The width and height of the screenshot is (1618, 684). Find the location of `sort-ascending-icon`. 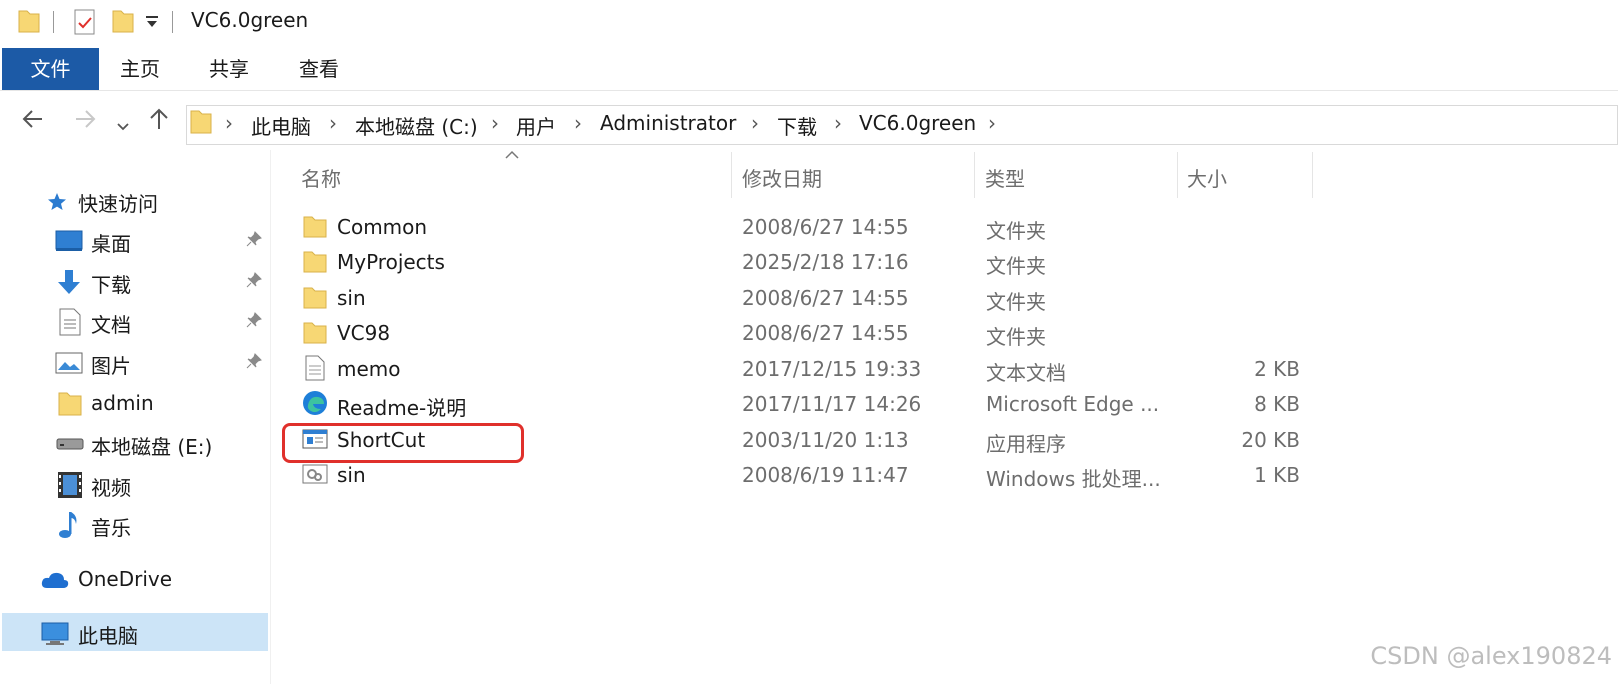

sort-ascending-icon is located at coordinates (512, 154).